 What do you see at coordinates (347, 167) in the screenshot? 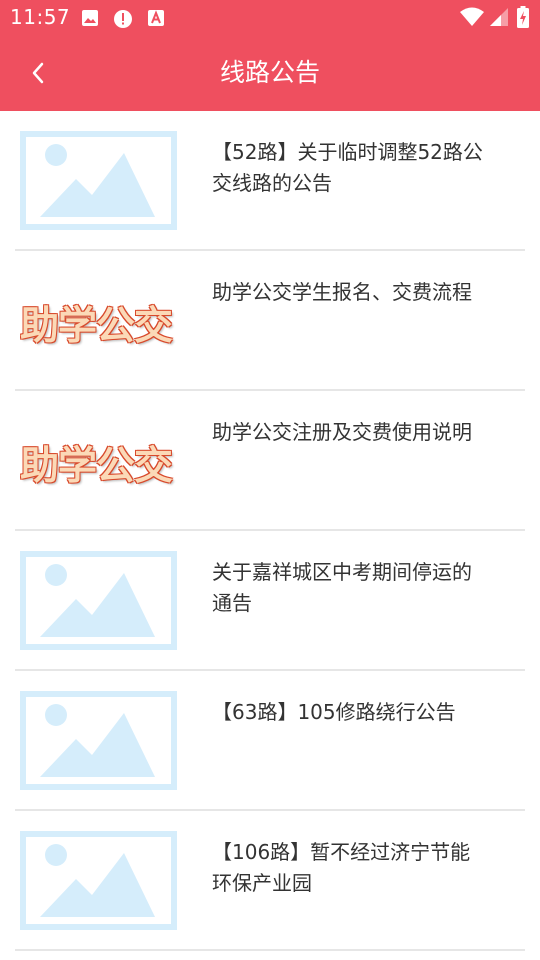
I see `notice-title: 【52路】关于临时调整52路公交线路的公告` at bounding box center [347, 167].